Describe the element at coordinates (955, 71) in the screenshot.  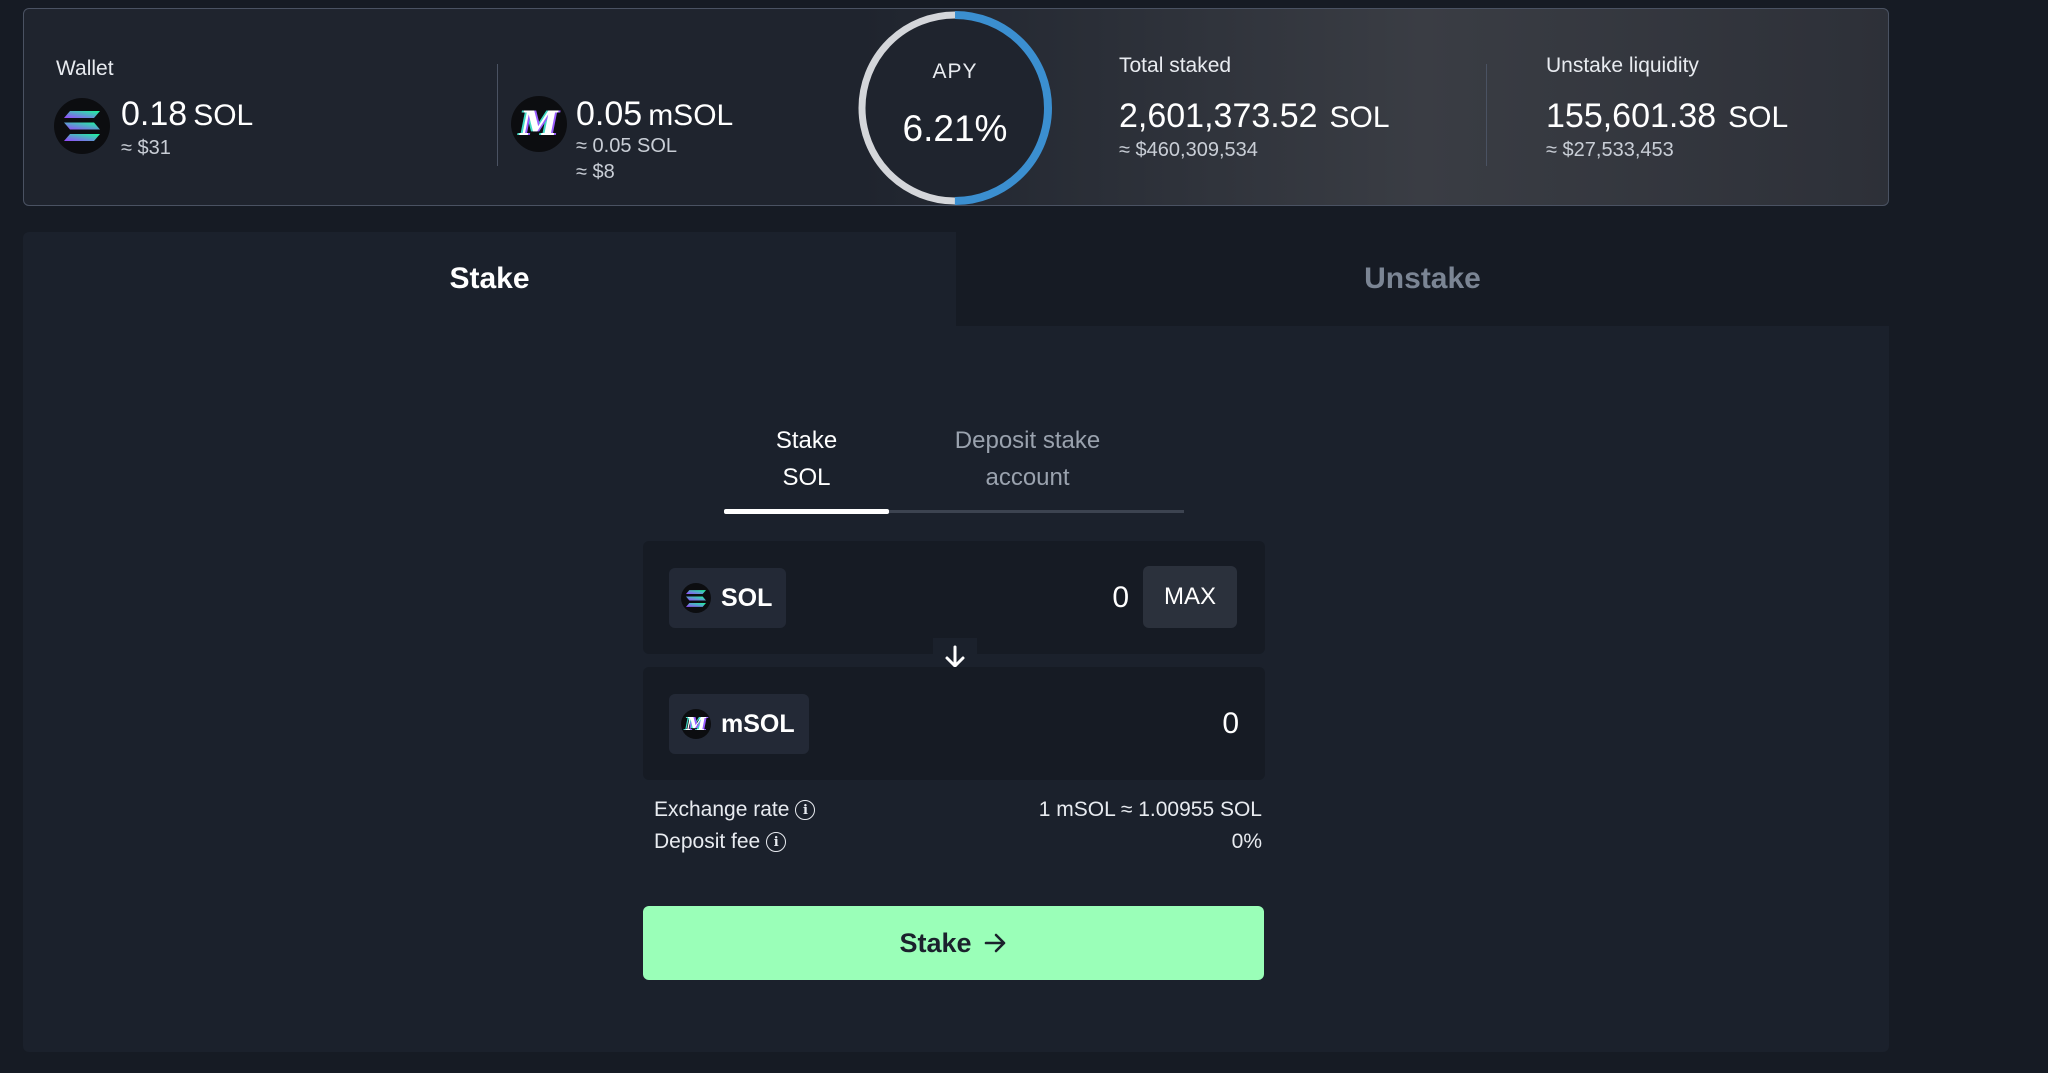
I see `apy-label: APY` at that location.